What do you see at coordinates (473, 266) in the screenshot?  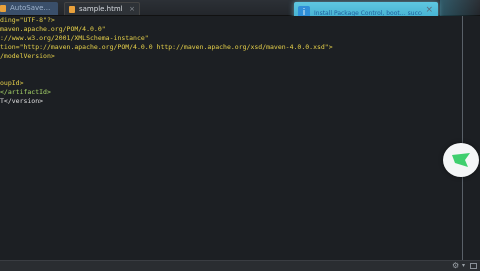 I see `panel-toggle-icon` at bounding box center [473, 266].